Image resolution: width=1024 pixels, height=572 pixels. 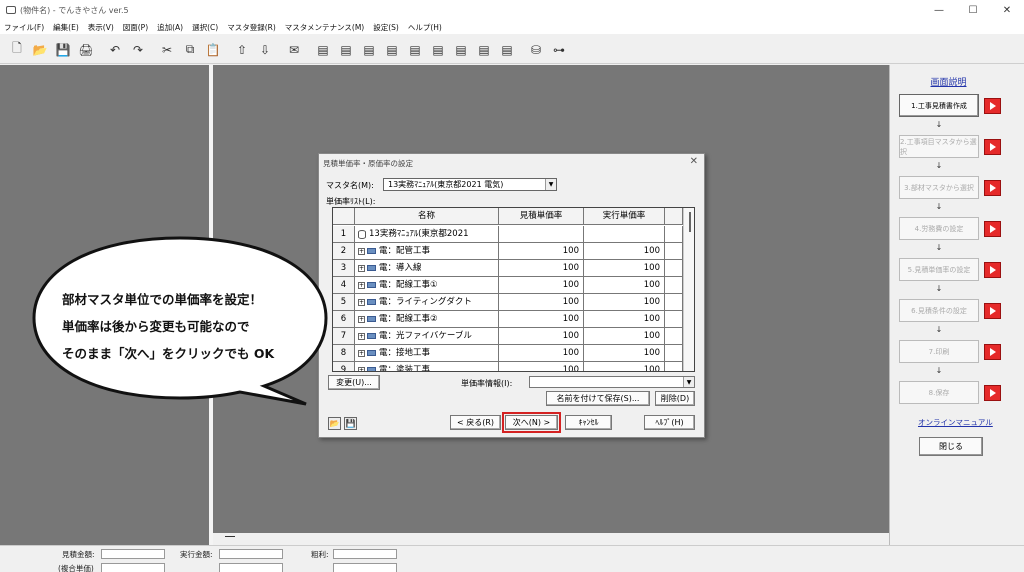 I want to click on row-number: 4, so click(x=344, y=285).